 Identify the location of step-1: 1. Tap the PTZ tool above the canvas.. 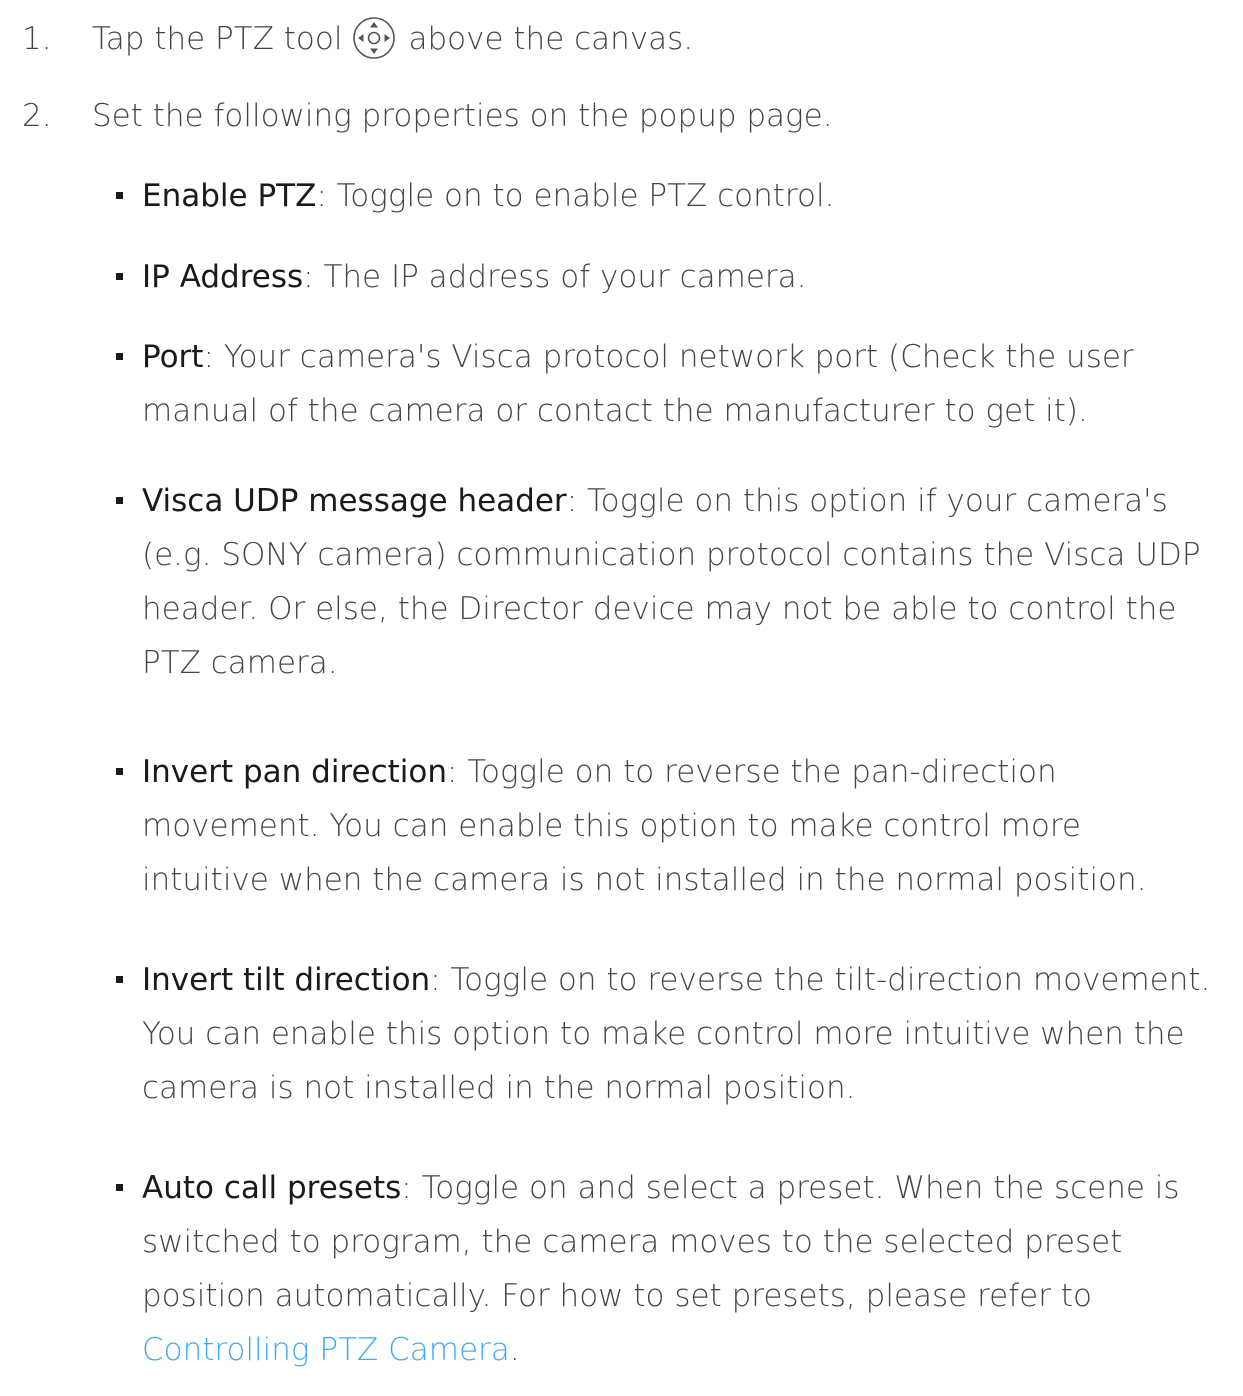
(621, 39).